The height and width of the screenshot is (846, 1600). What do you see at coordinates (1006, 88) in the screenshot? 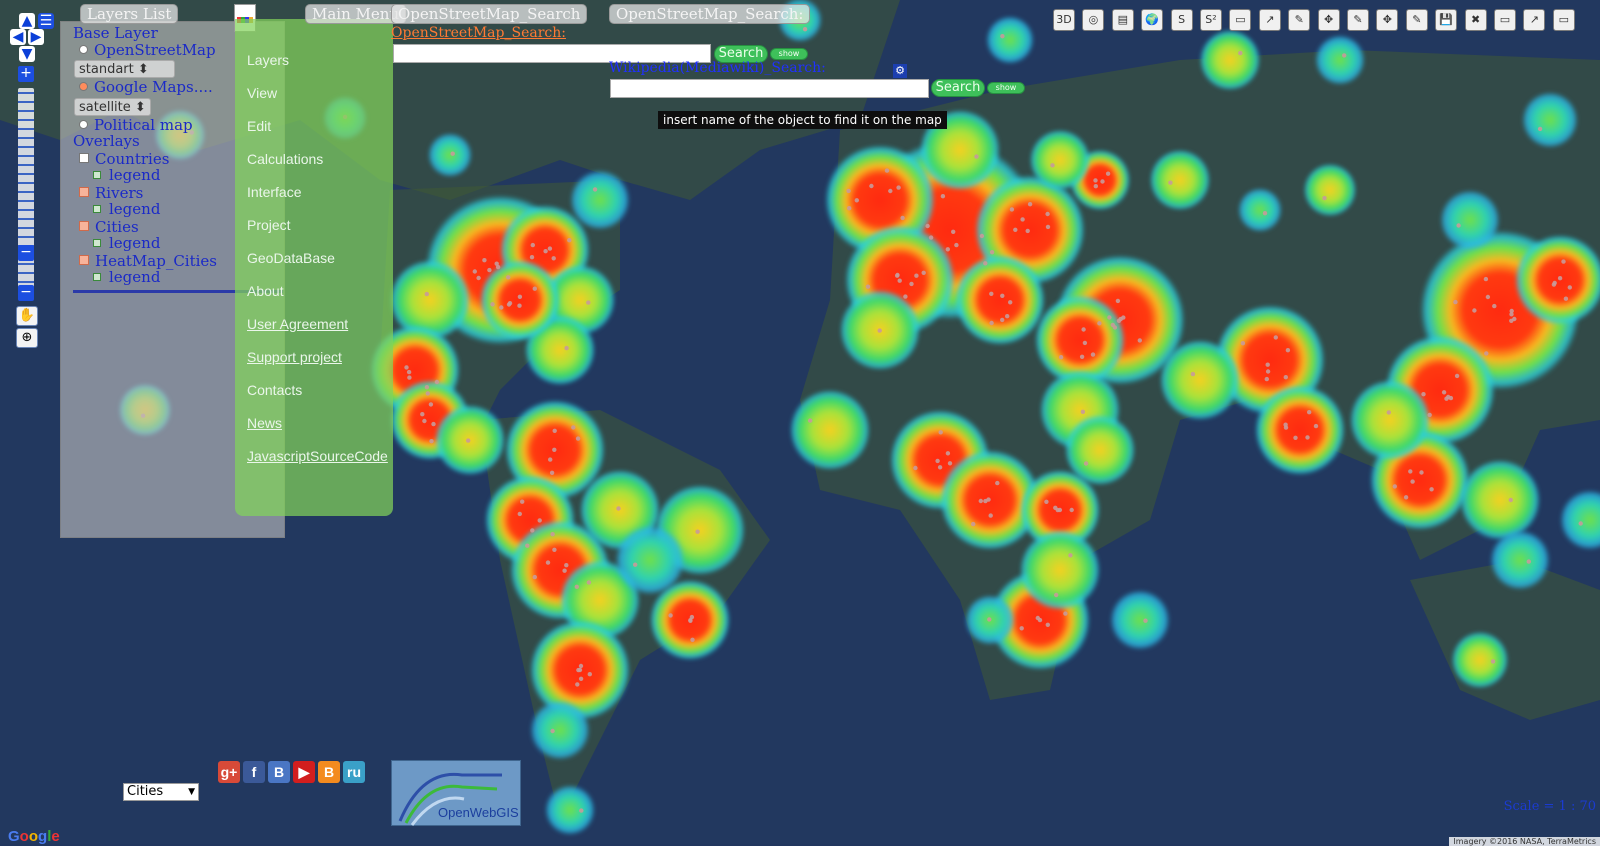
I see `wiki-show-button: show` at bounding box center [1006, 88].